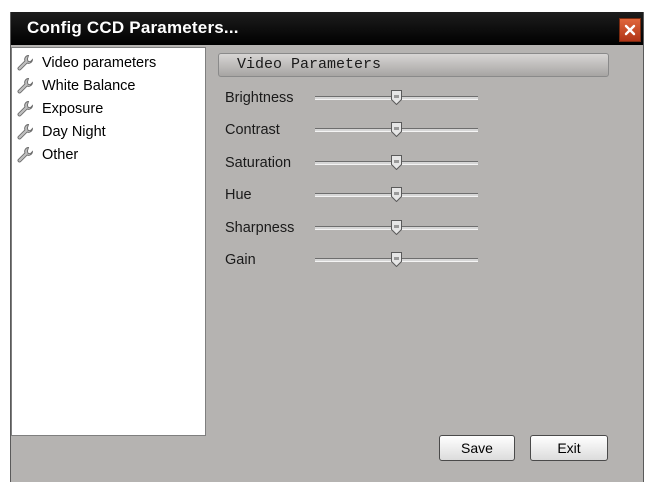 Image resolution: width=652 pixels, height=482 pixels. I want to click on close-button, so click(630, 30).